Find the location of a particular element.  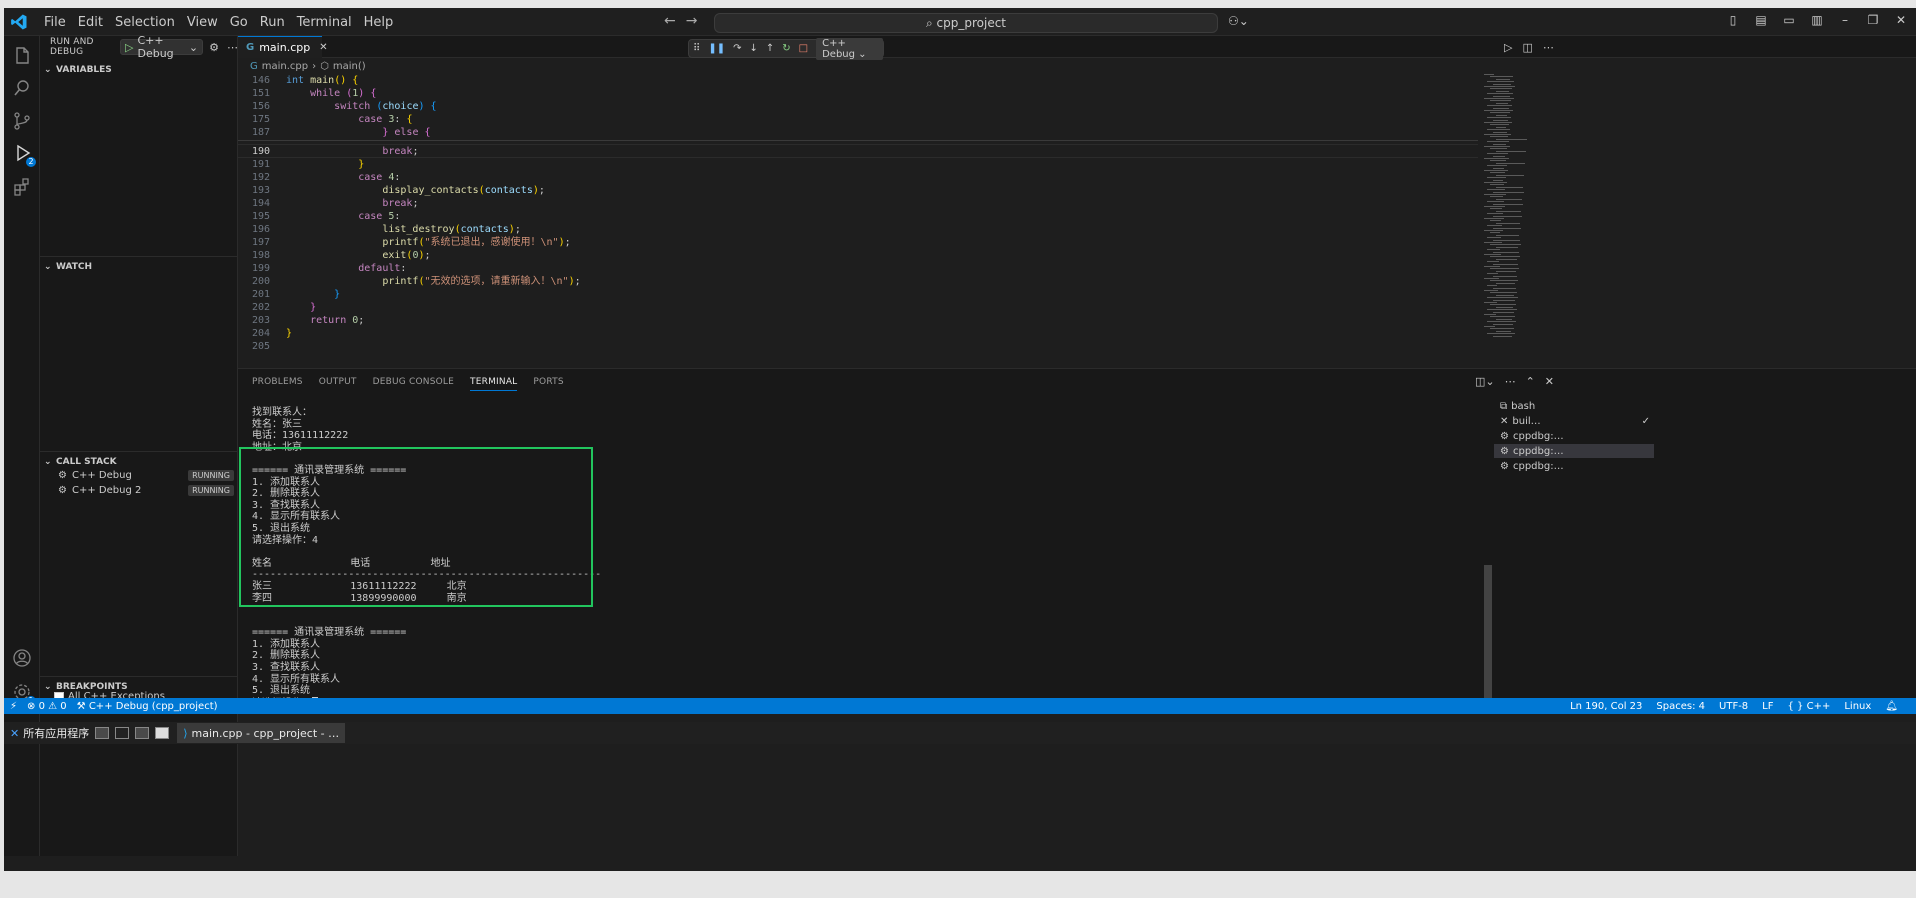

sidebar-header: RUN AND DEBUG ▷ C++ Debug ⌄ ⚙ ⋯ is located at coordinates (139, 47).